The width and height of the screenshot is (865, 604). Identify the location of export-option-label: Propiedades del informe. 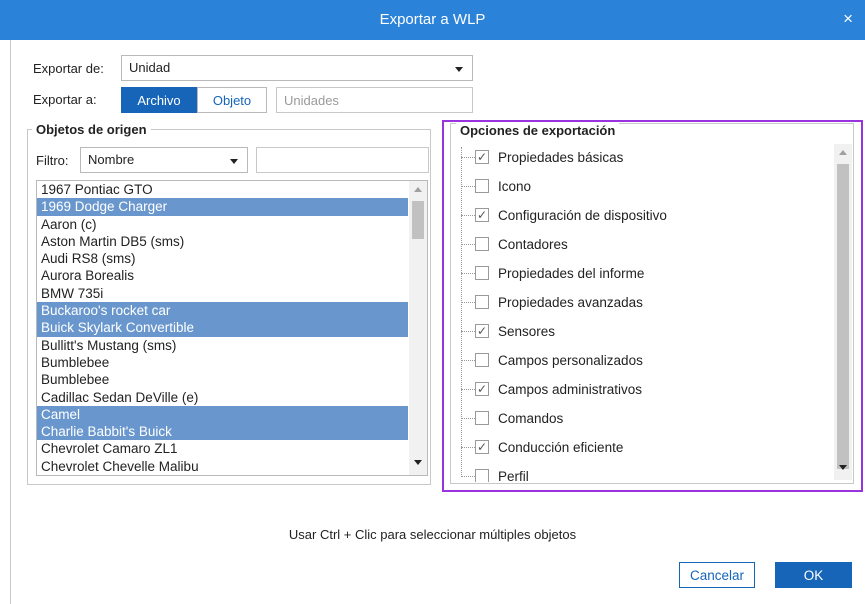
(571, 273).